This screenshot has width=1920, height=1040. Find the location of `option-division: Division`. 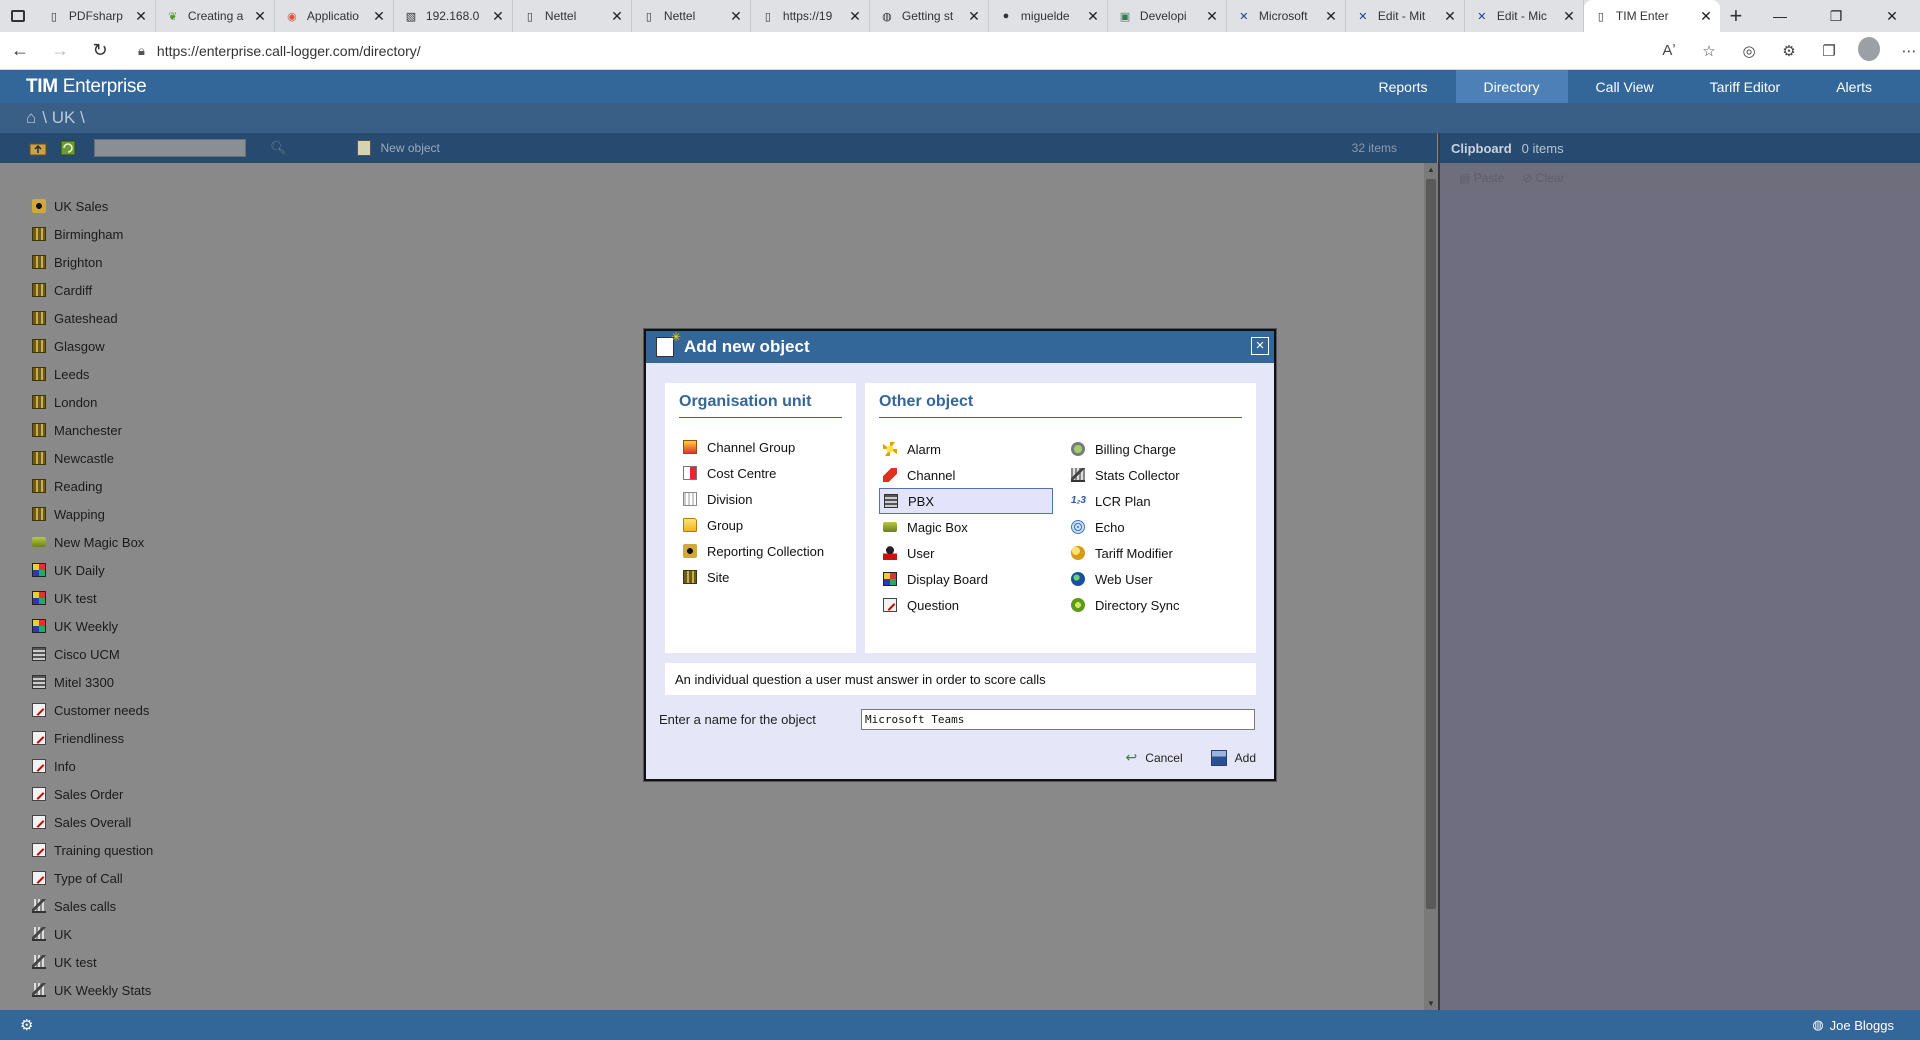

option-division: Division is located at coordinates (769, 499).